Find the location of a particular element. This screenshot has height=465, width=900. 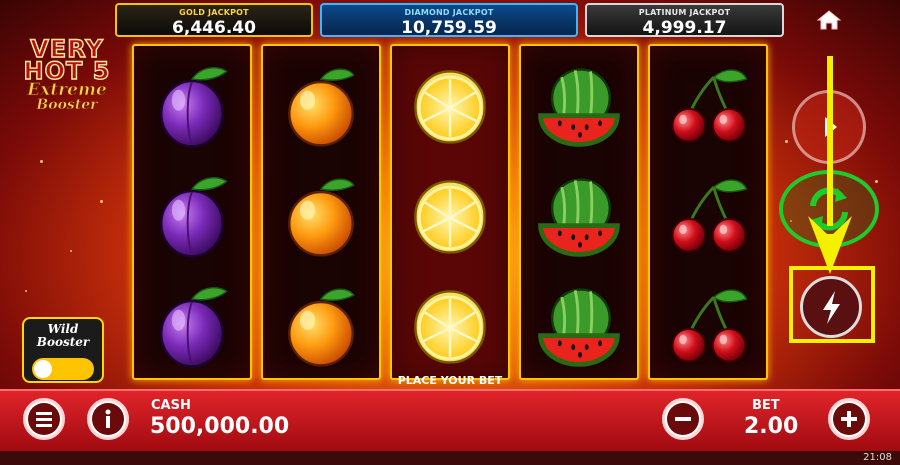

lightning-icon is located at coordinates (831, 307).